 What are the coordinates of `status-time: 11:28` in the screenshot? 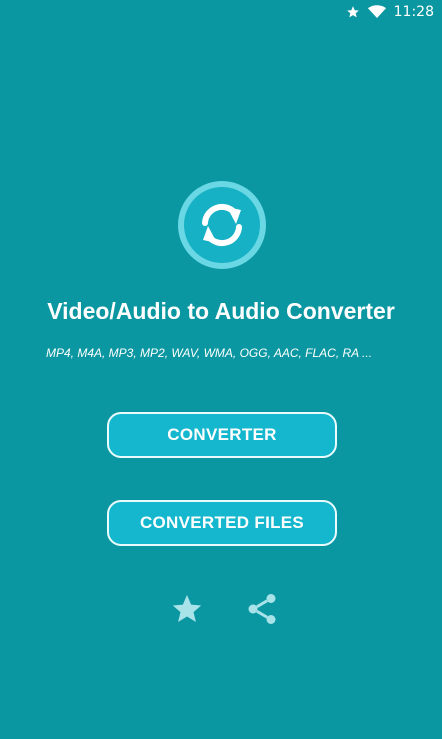 It's located at (413, 12).